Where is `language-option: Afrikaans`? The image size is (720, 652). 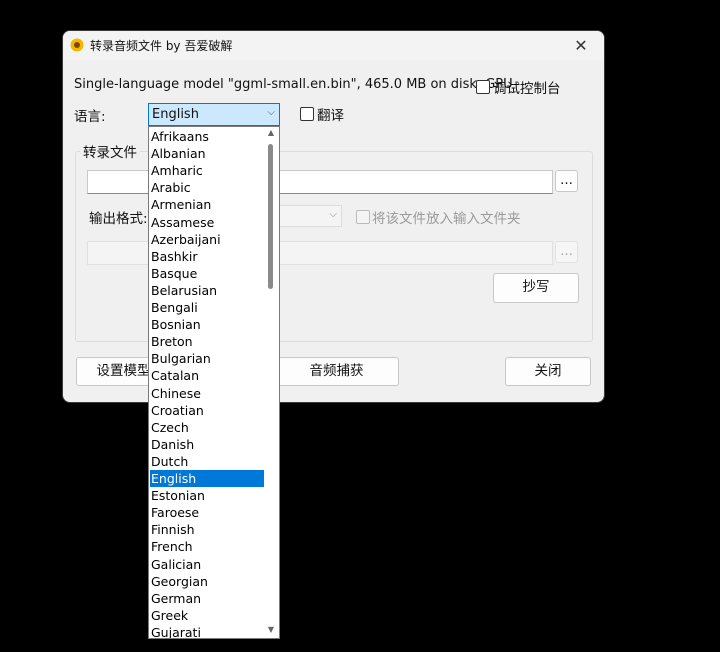
language-option: Afrikaans is located at coordinates (207, 136).